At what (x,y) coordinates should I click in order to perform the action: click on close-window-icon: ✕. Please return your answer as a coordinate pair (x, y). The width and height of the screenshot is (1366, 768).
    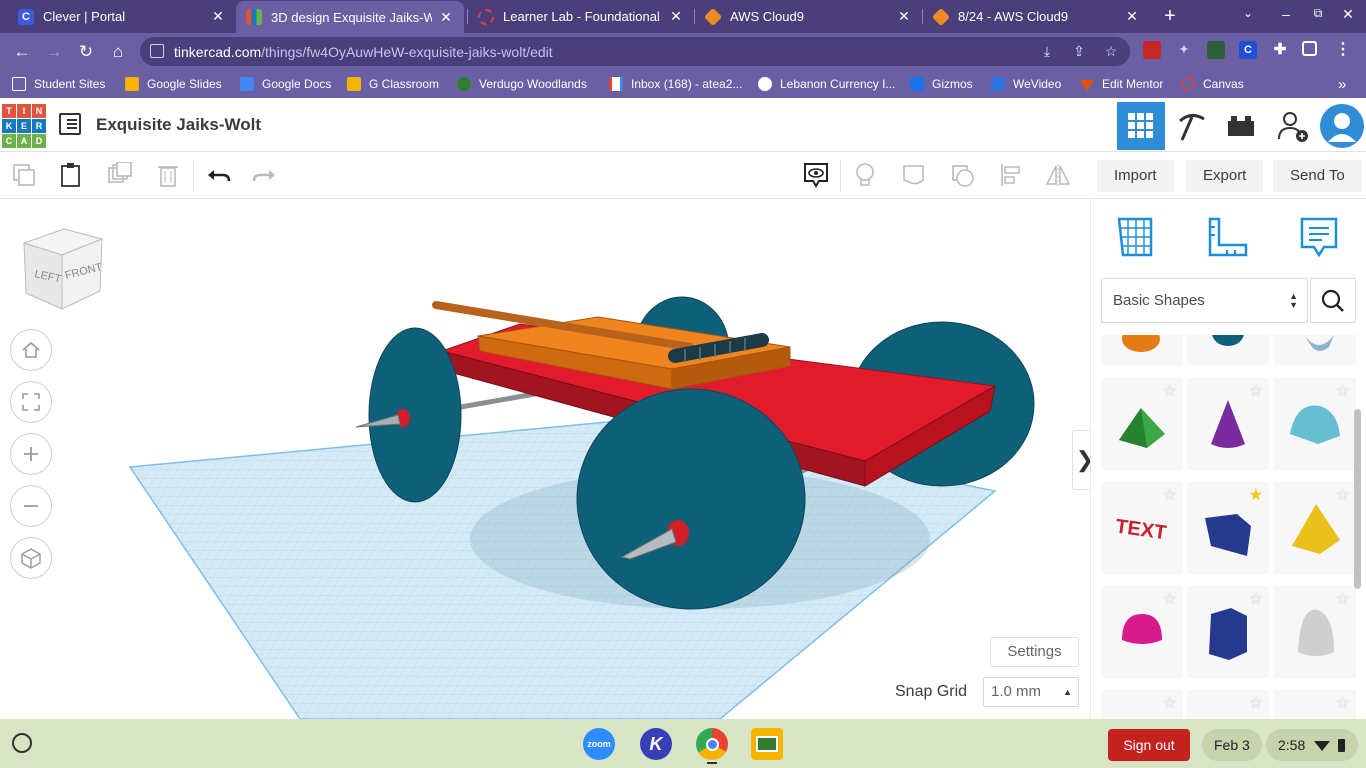
    Looking at the image, I should click on (1348, 14).